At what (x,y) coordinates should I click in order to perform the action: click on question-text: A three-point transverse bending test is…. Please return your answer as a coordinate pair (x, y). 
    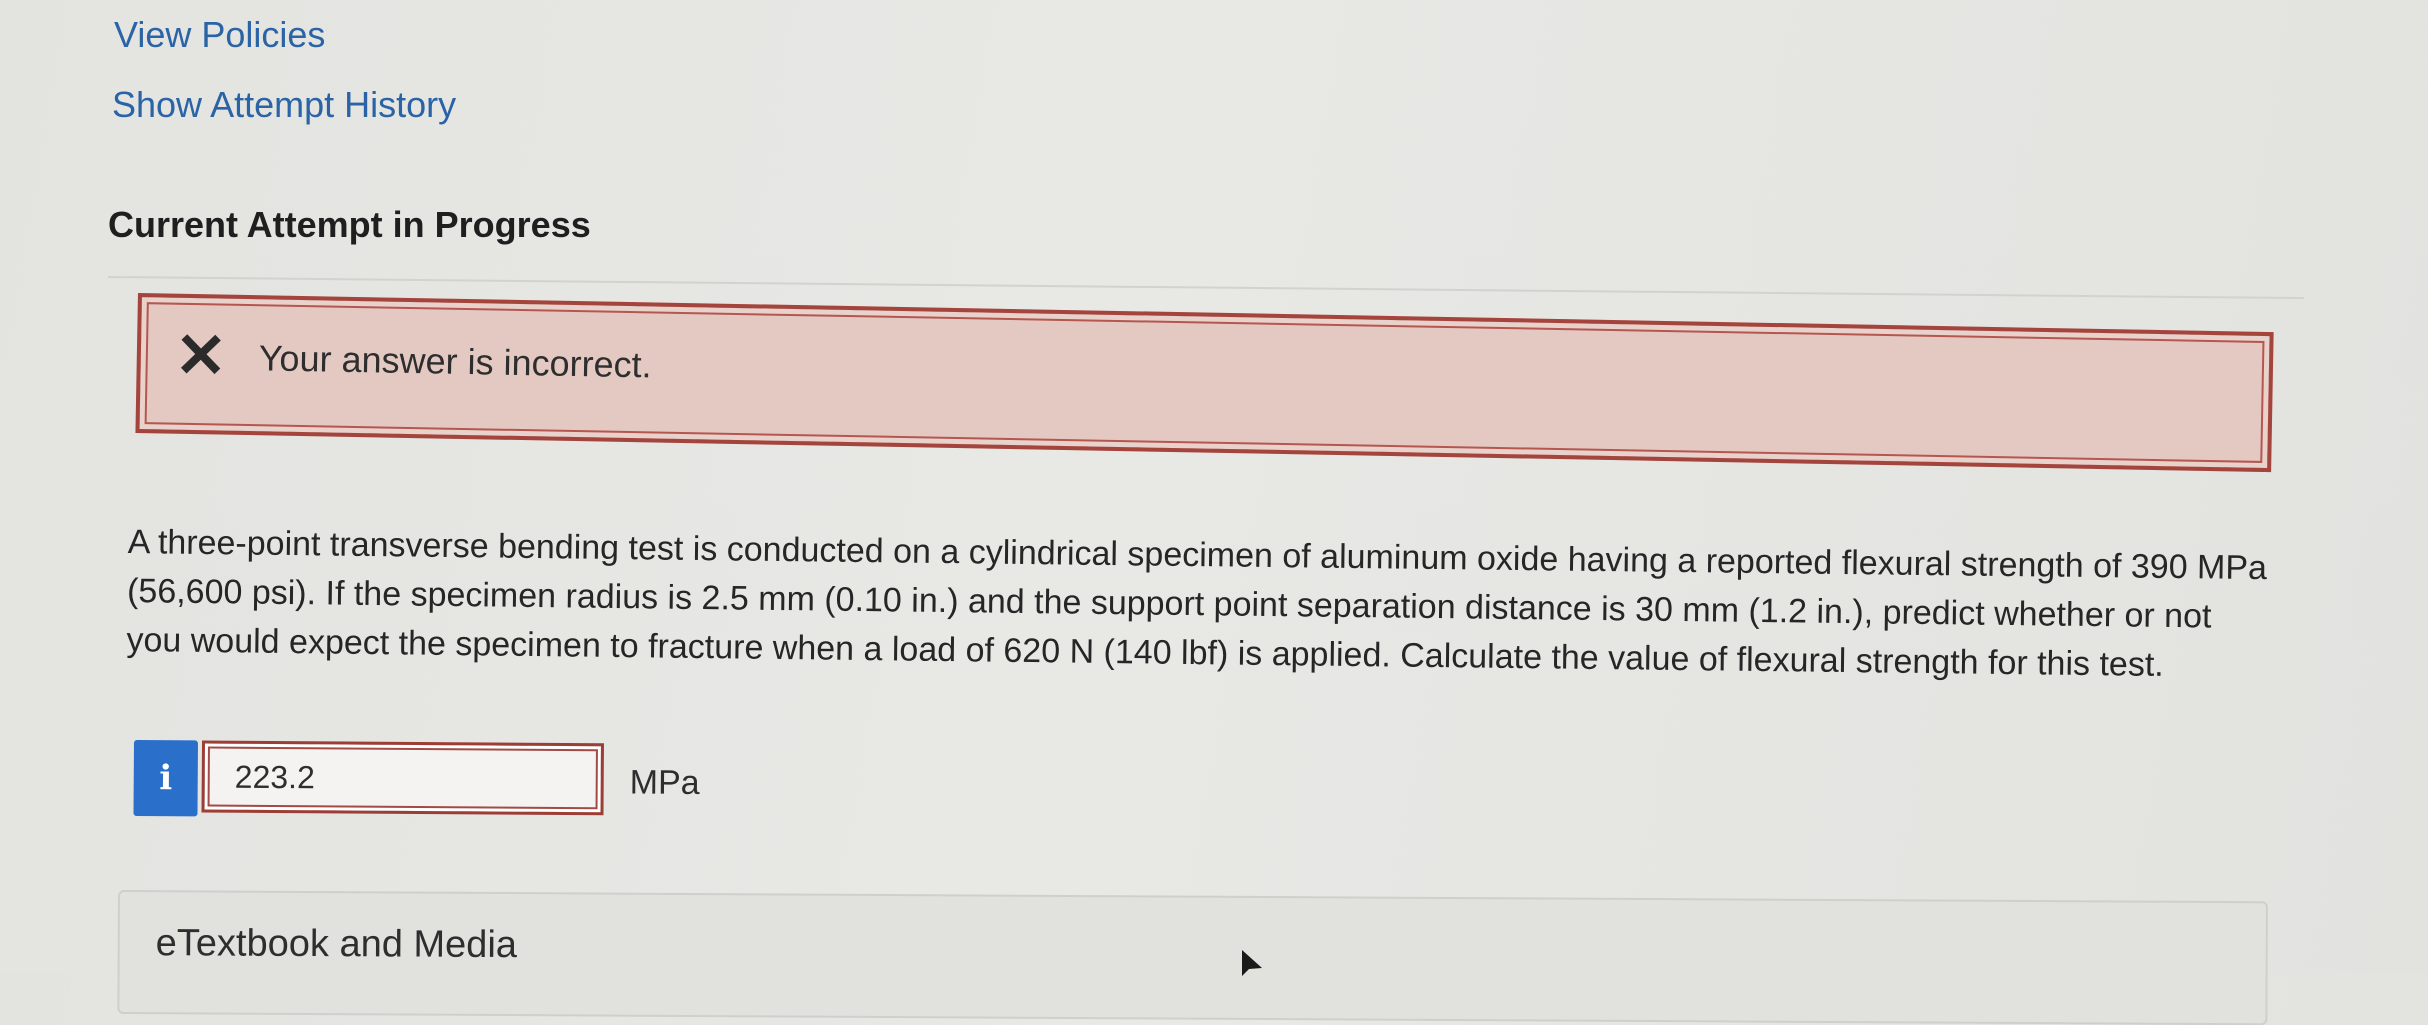
    Looking at the image, I should click on (1197, 603).